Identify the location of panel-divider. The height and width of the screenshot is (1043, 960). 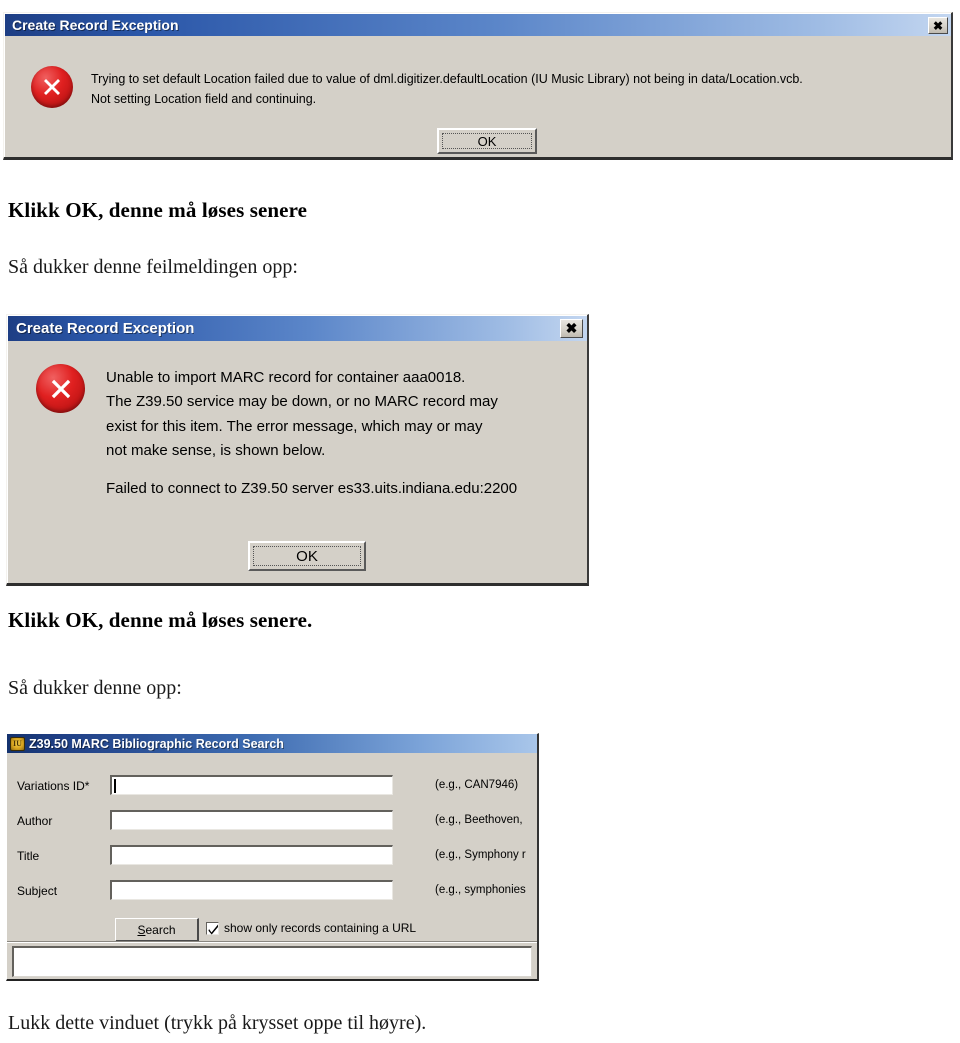
(272, 942).